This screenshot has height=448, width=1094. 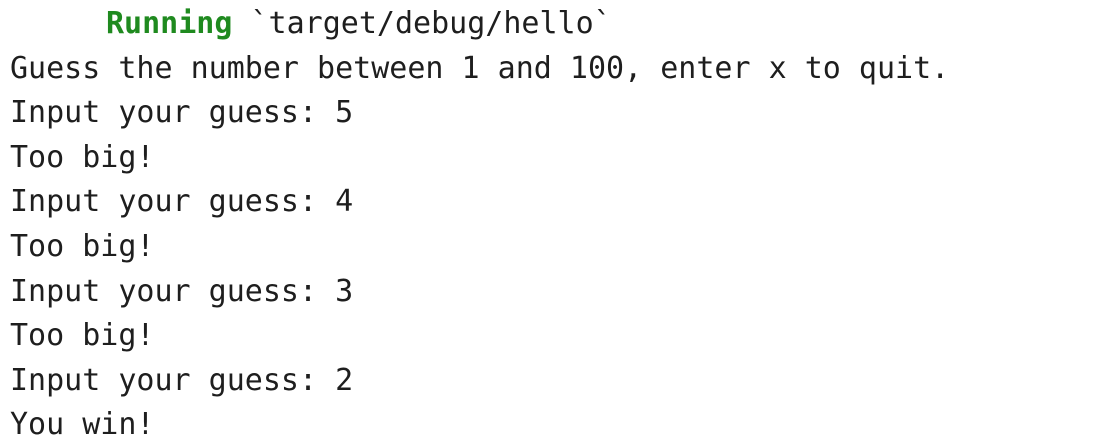 What do you see at coordinates (82, 425) in the screenshot?
I see `output-line-result: You win!` at bounding box center [82, 425].